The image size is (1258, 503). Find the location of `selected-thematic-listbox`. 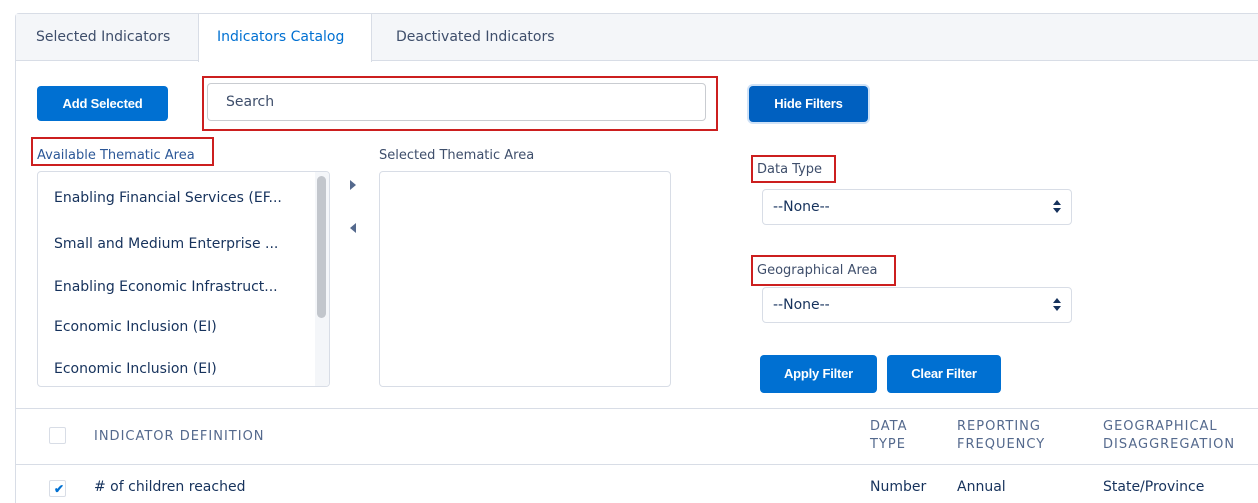

selected-thematic-listbox is located at coordinates (525, 279).